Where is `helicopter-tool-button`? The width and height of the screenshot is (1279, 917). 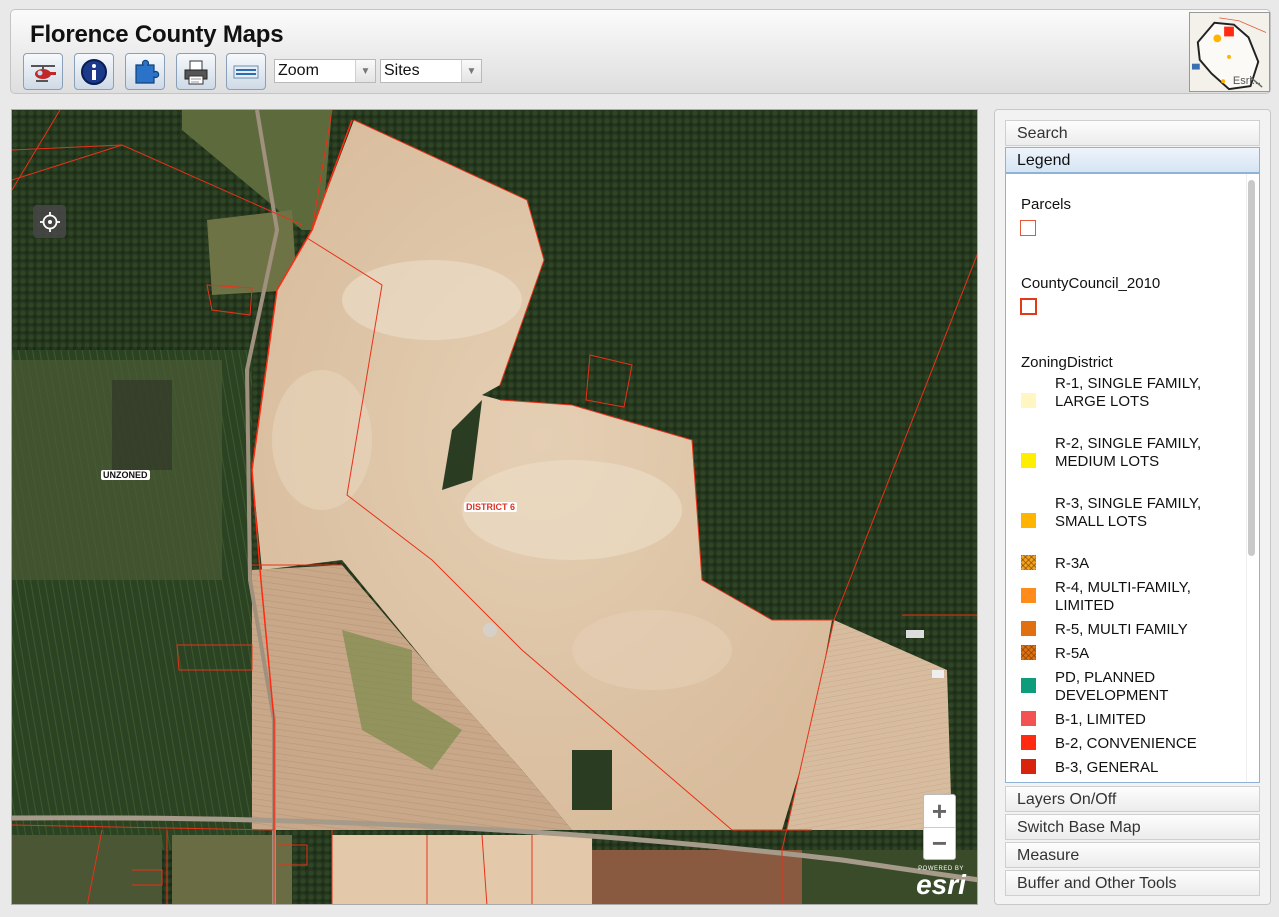
helicopter-tool-button is located at coordinates (43, 71).